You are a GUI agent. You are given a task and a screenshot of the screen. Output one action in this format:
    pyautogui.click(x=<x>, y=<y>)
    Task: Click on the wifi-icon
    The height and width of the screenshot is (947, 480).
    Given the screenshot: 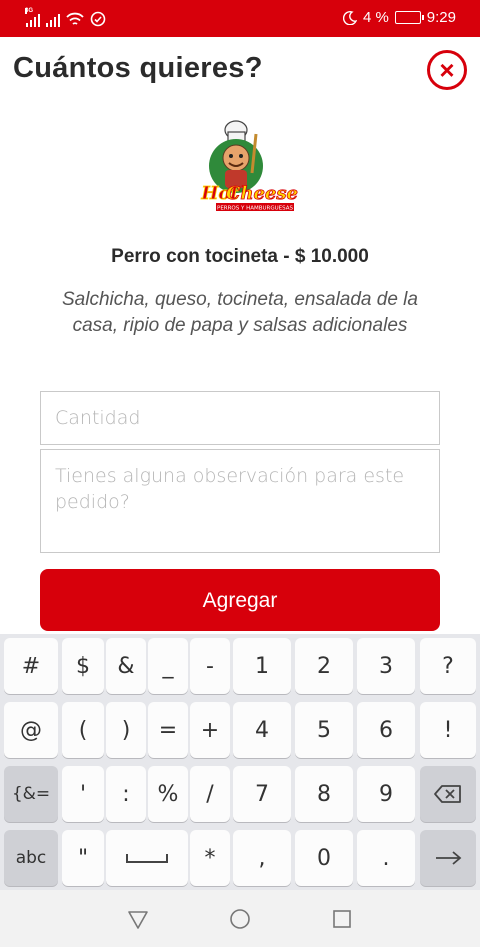 What is the action you would take?
    pyautogui.click(x=75, y=18)
    